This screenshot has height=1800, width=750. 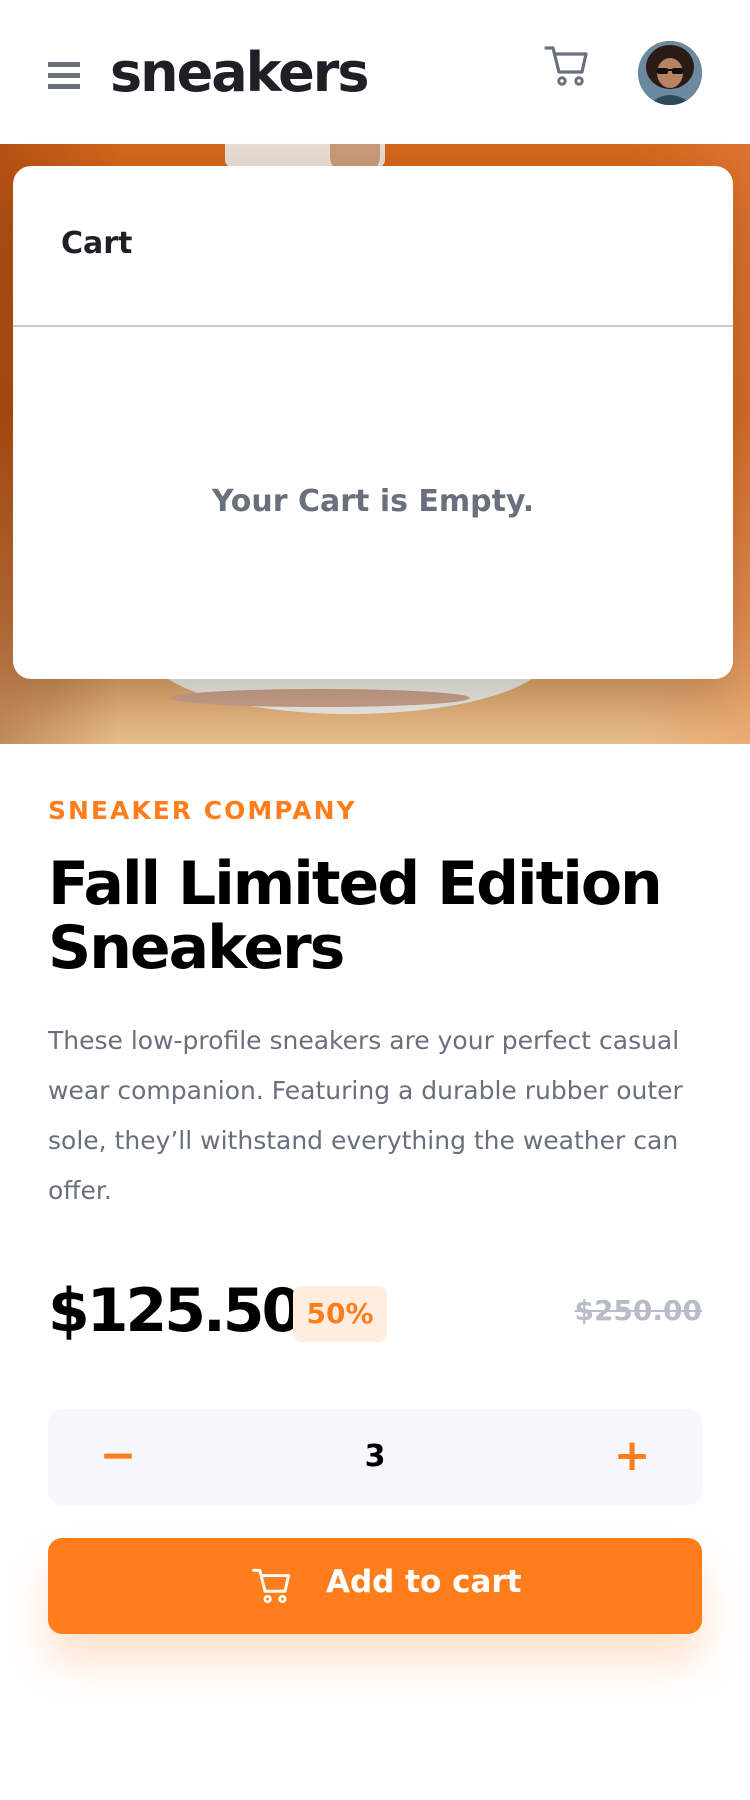 What do you see at coordinates (375, 72) in the screenshot?
I see `header: sneakers` at bounding box center [375, 72].